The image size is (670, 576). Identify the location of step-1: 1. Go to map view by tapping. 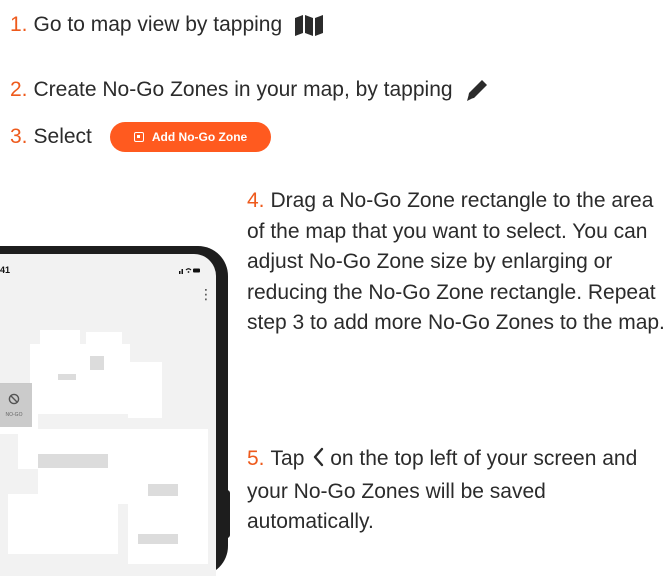
(168, 25).